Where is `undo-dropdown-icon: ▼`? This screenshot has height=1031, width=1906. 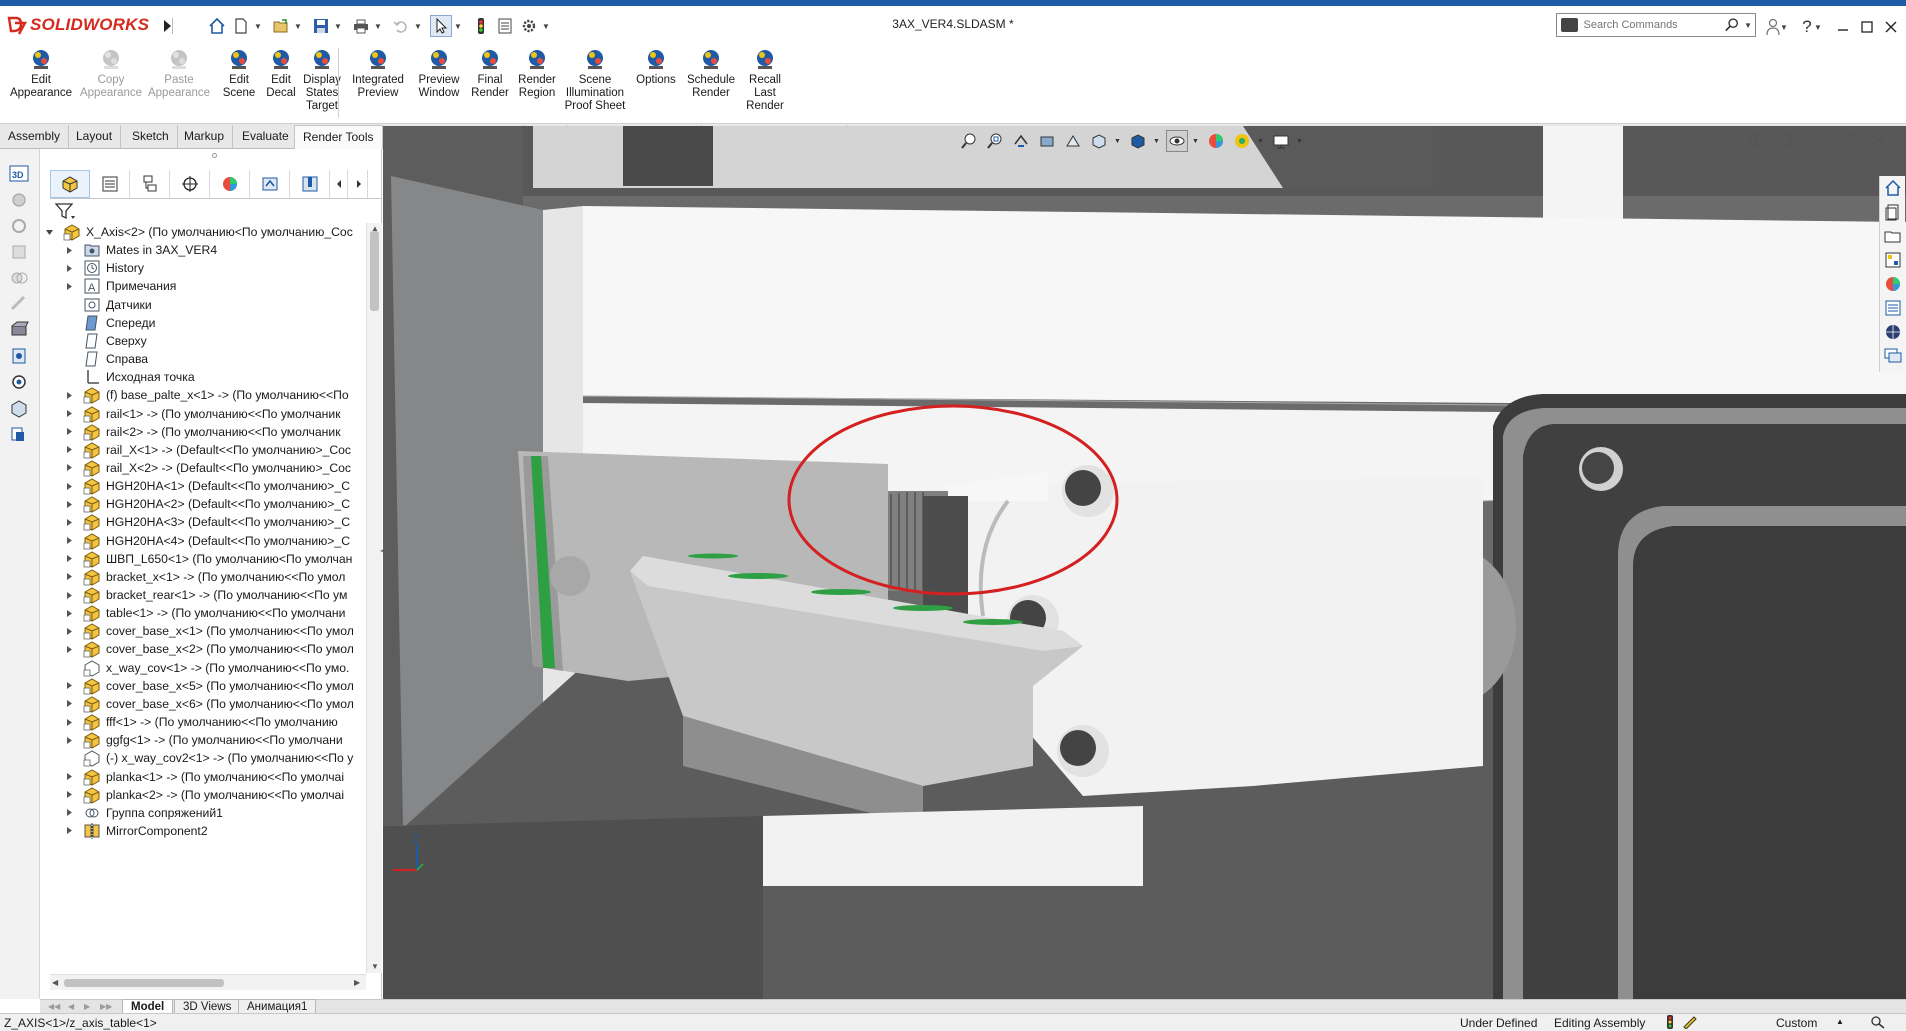 undo-dropdown-icon: ▼ is located at coordinates (418, 26).